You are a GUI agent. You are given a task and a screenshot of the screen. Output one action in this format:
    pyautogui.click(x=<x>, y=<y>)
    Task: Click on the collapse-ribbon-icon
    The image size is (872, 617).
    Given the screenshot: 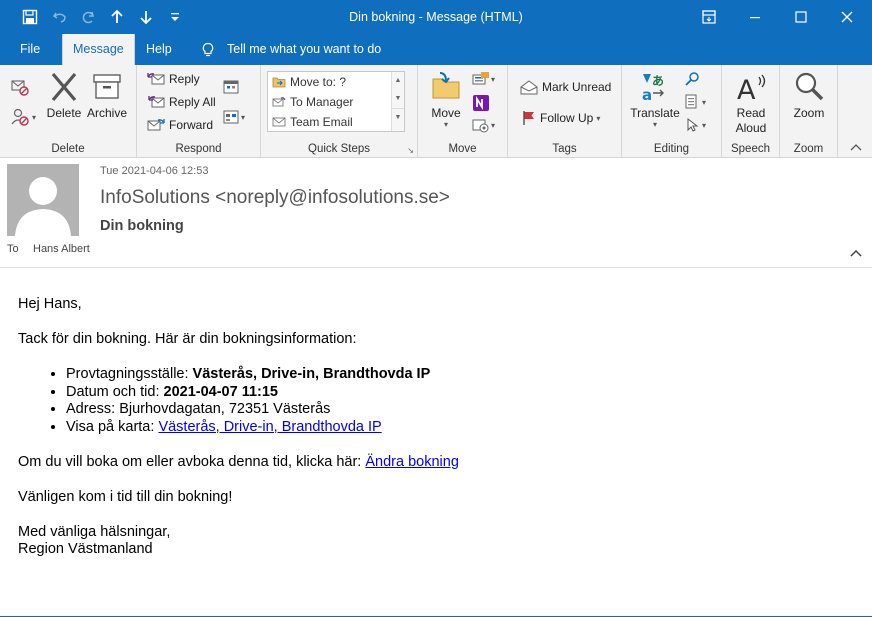 What is the action you would take?
    pyautogui.click(x=856, y=148)
    